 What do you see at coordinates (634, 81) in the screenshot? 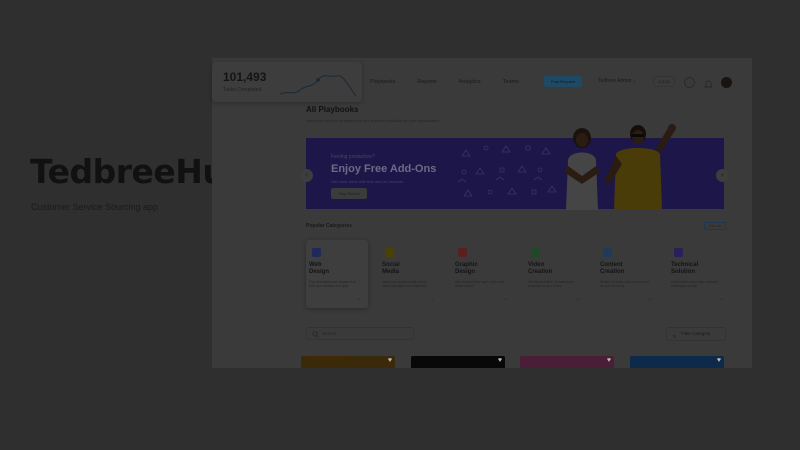
I see `chevron-down-icon: ⌄` at bounding box center [634, 81].